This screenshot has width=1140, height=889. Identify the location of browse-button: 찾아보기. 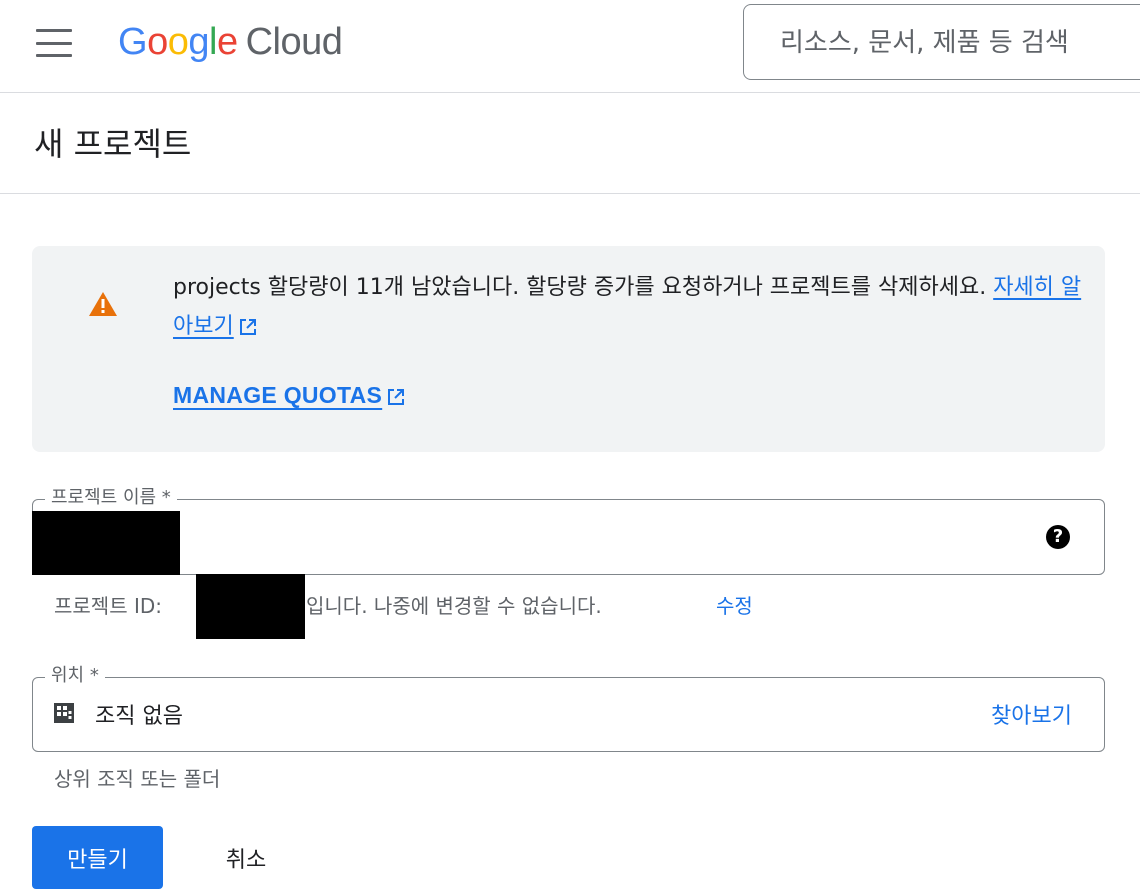
(1031, 714).